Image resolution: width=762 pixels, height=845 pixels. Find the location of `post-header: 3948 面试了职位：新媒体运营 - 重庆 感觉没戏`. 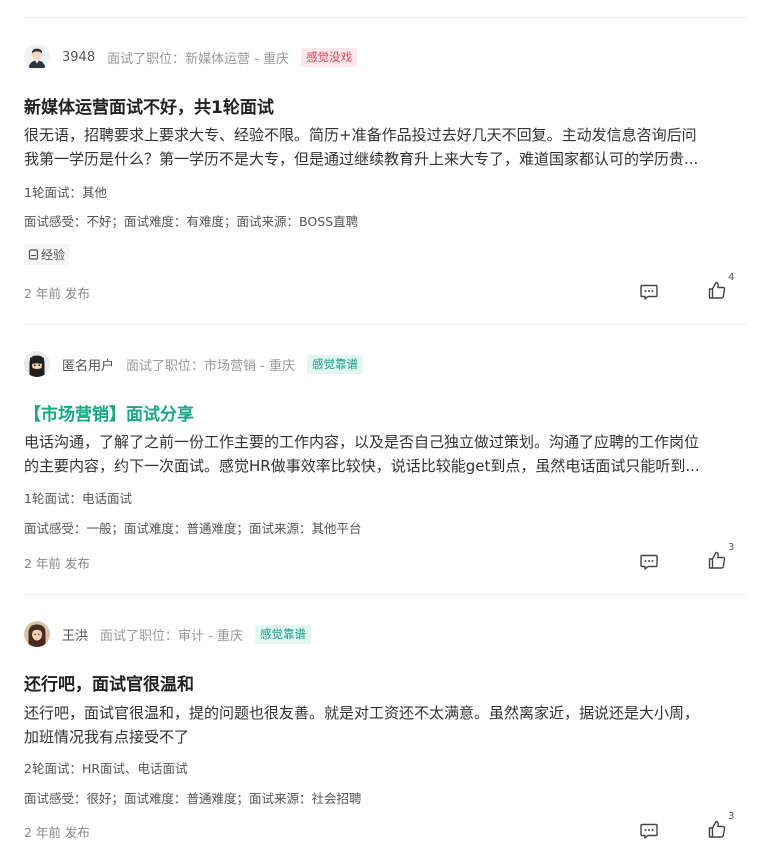

post-header: 3948 面试了职位：新媒体运营 - 重庆 感觉没戏 is located at coordinates (191, 57).